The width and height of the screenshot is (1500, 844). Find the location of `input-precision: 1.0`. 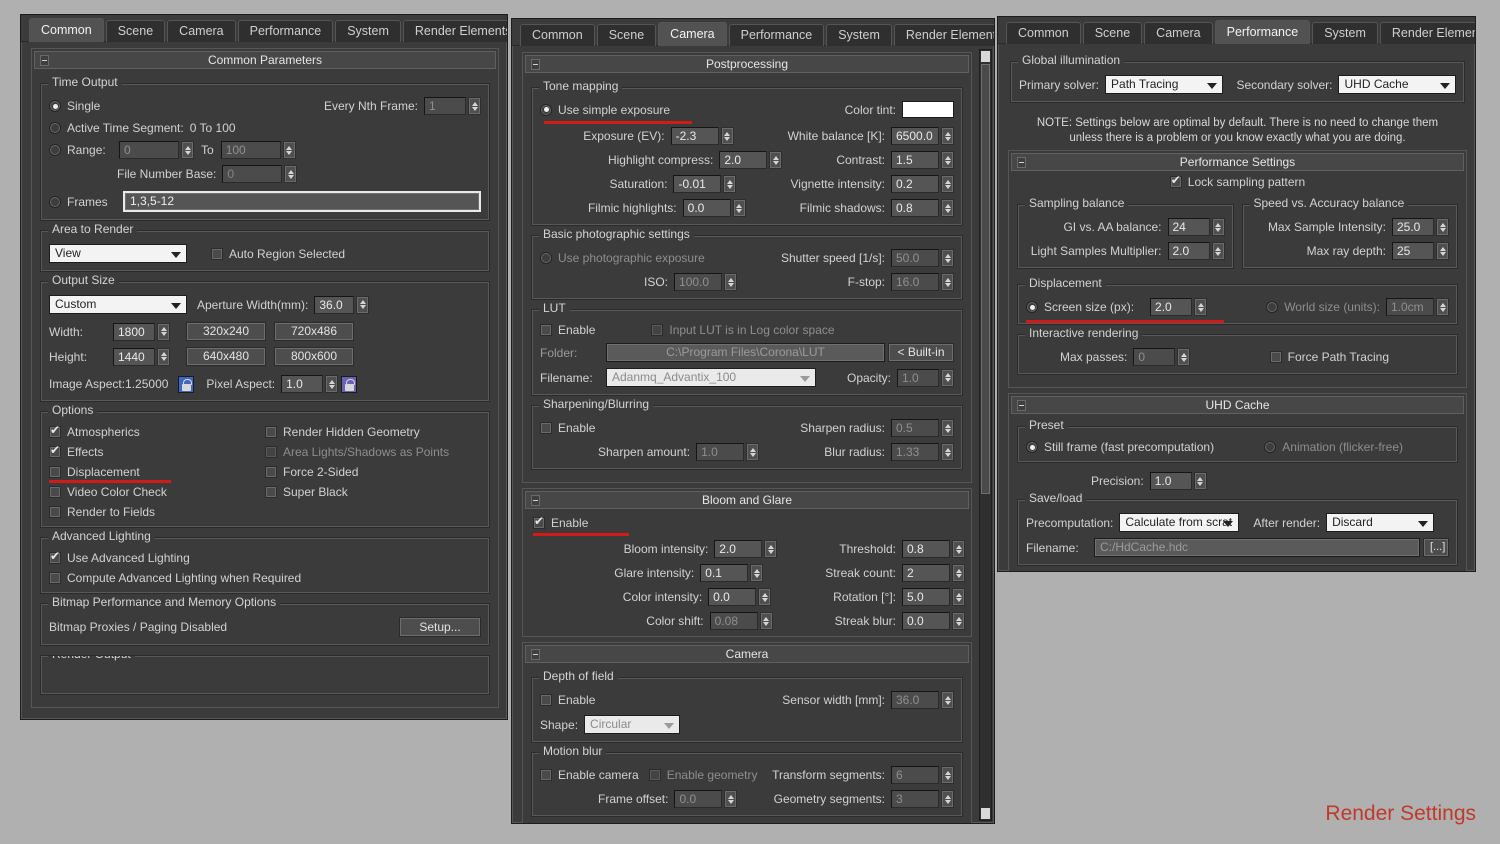

input-precision: 1.0 is located at coordinates (1170, 481).